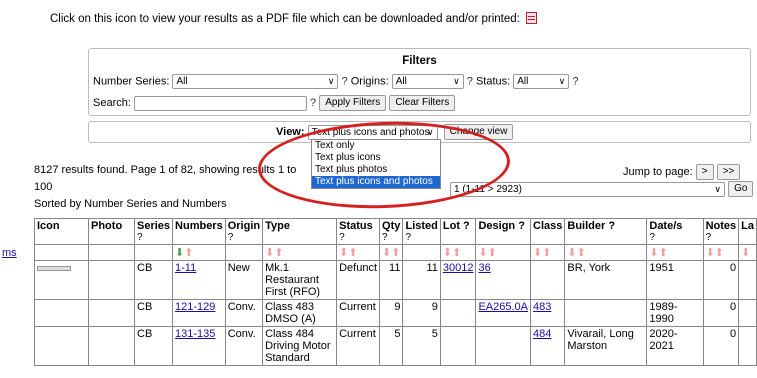 Image resolution: width=757 pixels, height=378 pixels. Describe the element at coordinates (300, 231) in the screenshot. I see `header-type: Type` at that location.